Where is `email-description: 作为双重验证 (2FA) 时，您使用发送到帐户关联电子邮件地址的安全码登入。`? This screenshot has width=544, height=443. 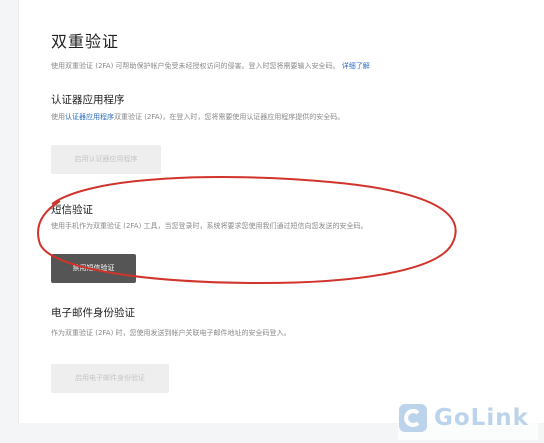
email-description: 作为双重验证 (2FA) 时，您使用发送到帐户关联电子邮件地址的安全码登入。 is located at coordinates (171, 333).